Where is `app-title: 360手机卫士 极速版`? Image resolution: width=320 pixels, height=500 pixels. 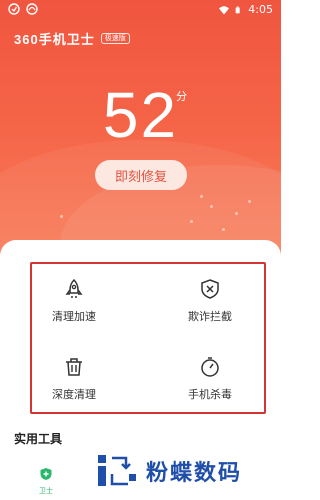
app-title: 360手机卫士 极速版 is located at coordinates (72, 38).